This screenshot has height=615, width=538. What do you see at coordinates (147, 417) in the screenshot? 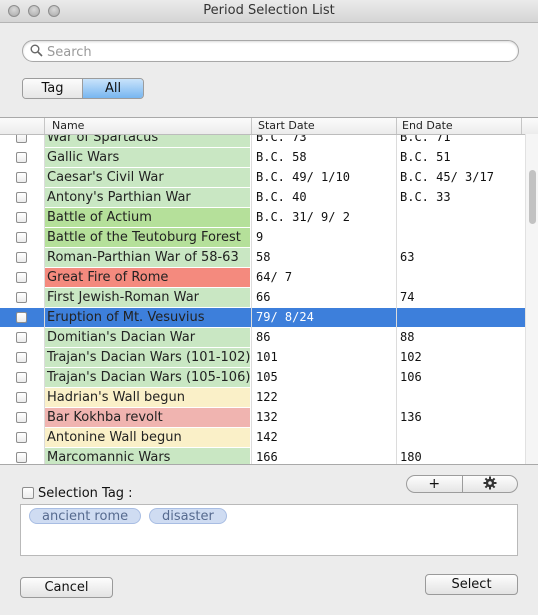
I see `row-name: Bar Kokhba revolt` at bounding box center [147, 417].